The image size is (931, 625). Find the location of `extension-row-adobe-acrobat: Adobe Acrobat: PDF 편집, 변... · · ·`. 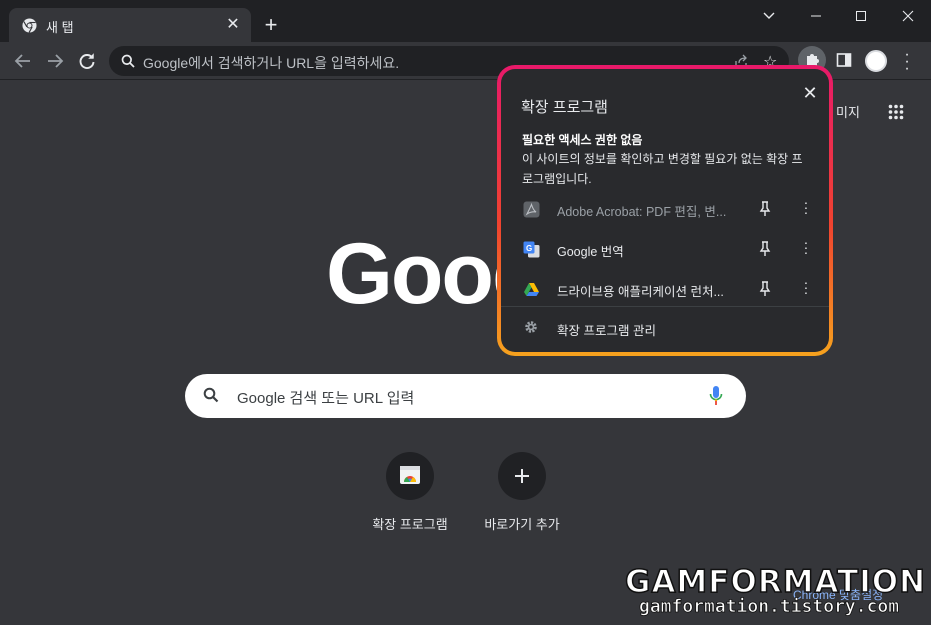

extension-row-adobe-acrobat: Adobe Acrobat: PDF 편집, 변... · · · is located at coordinates (665, 209).